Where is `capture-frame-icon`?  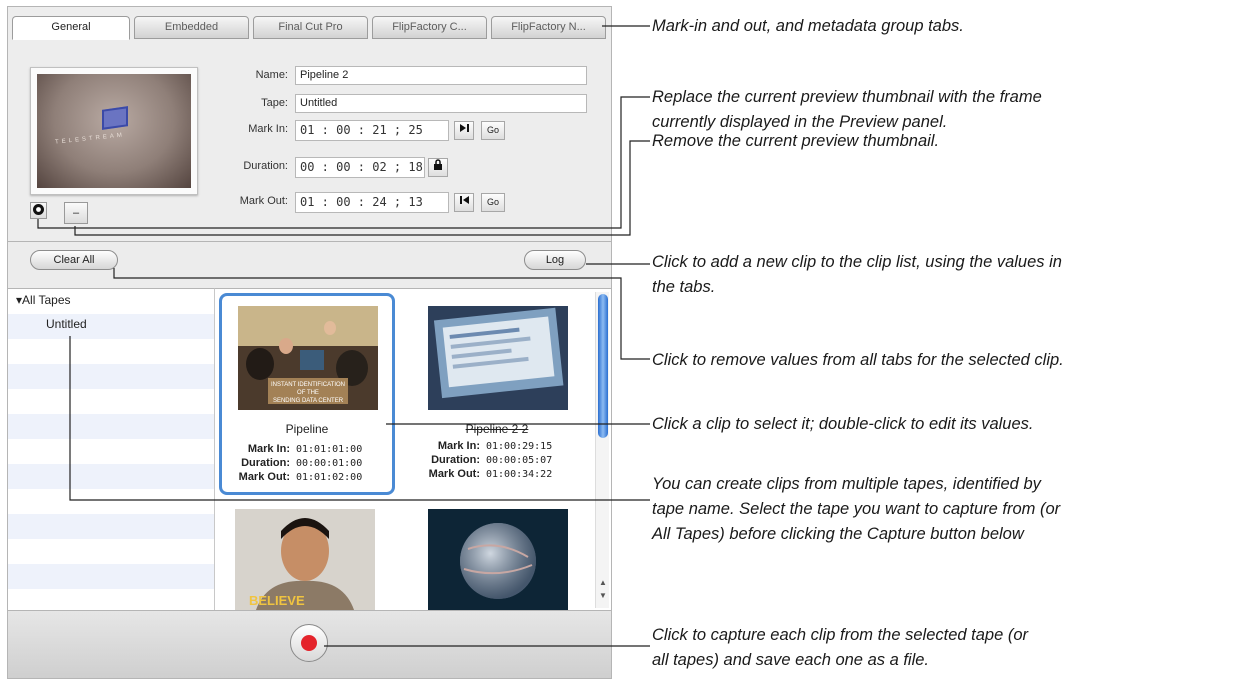 capture-frame-icon is located at coordinates (38, 209).